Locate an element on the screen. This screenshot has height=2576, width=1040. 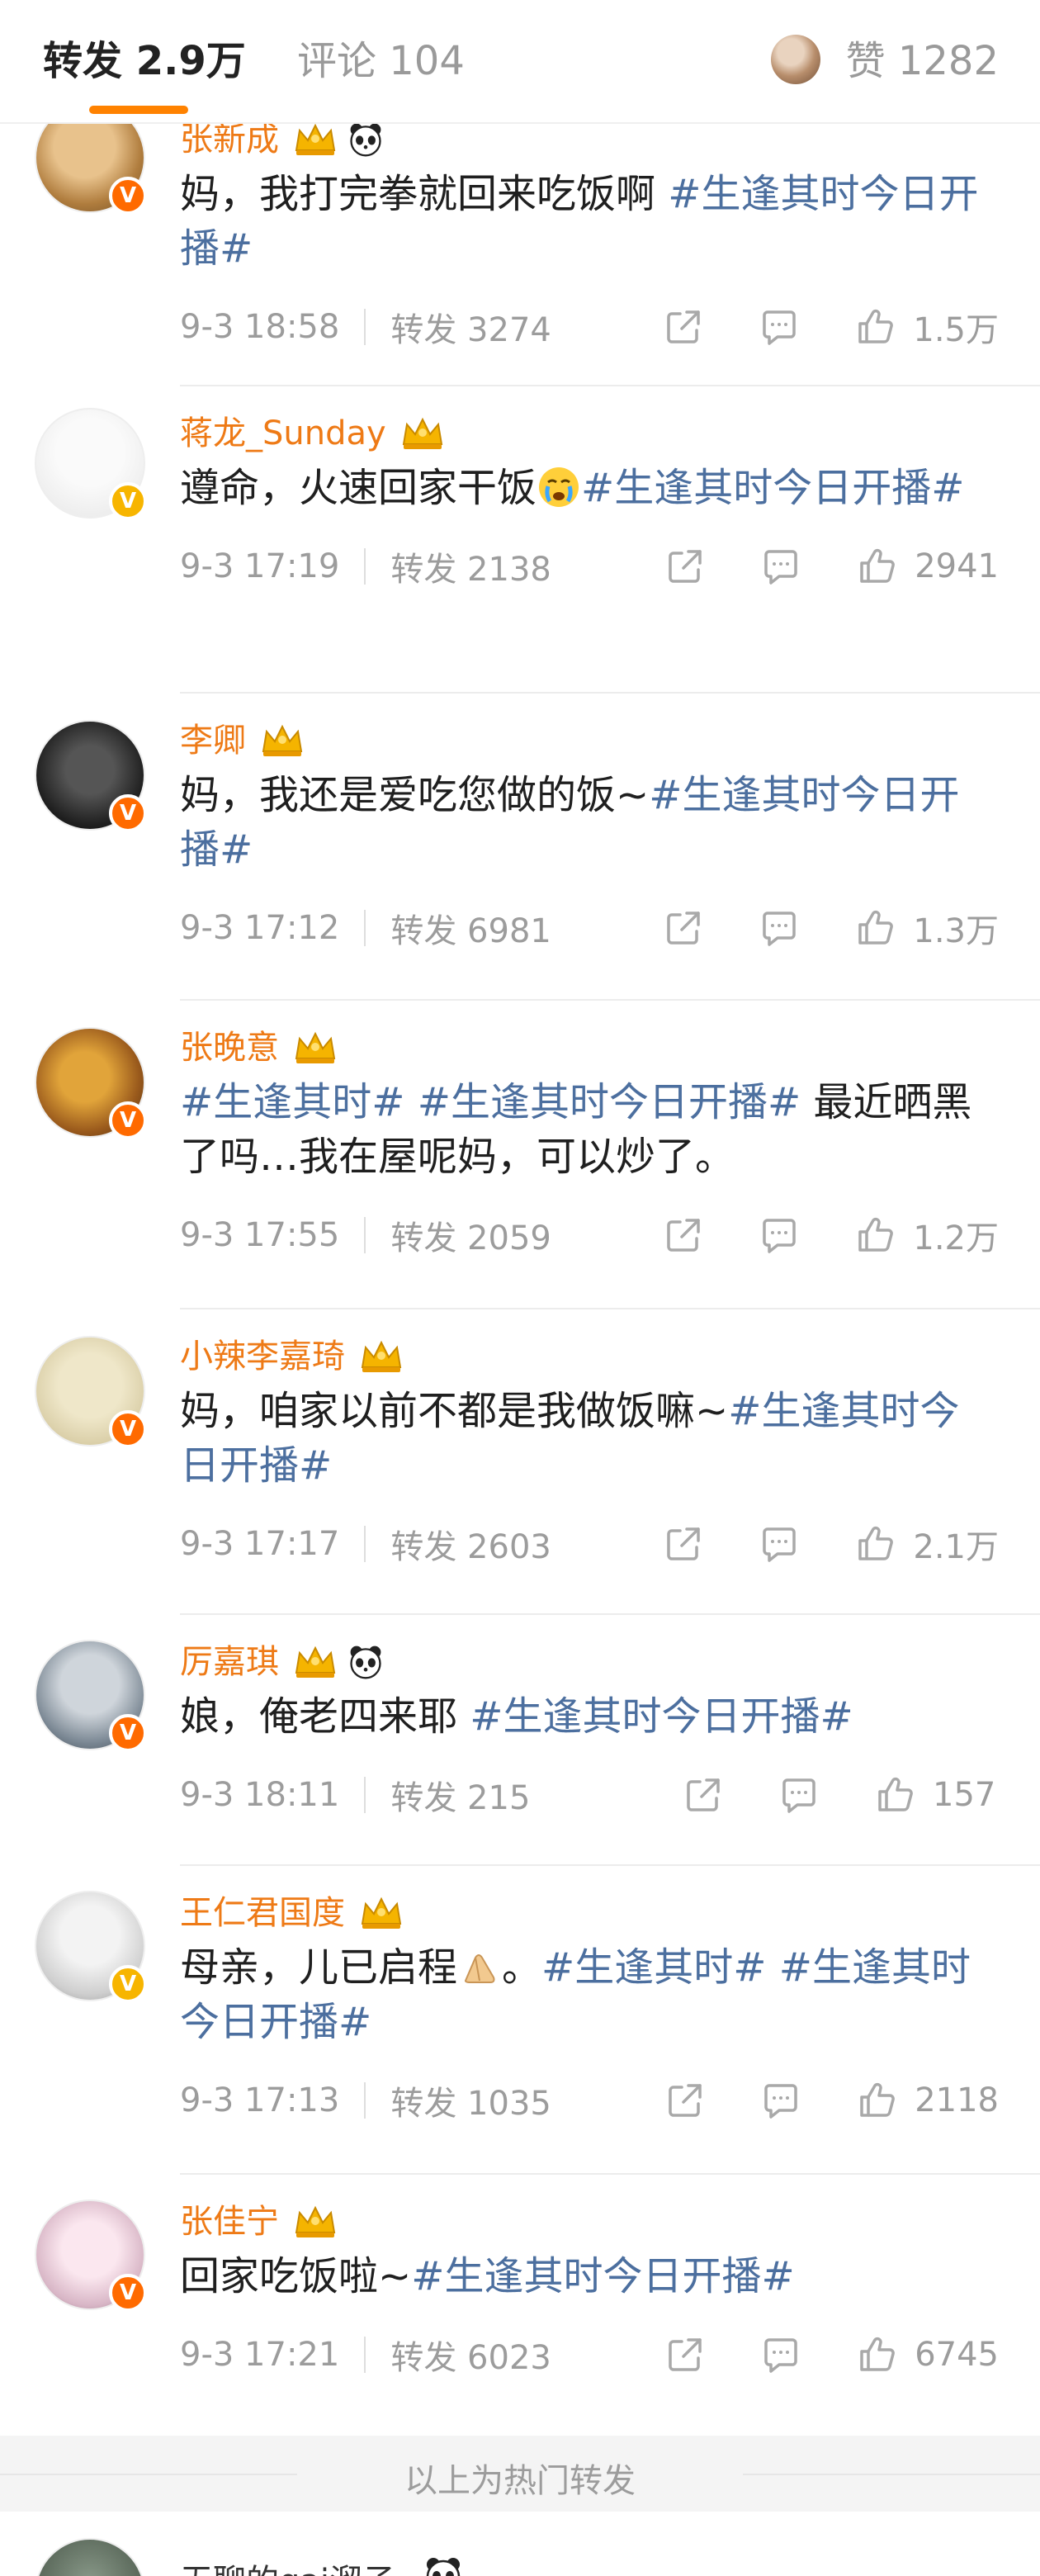
repost-count: 转发 6981 is located at coordinates (470, 931).